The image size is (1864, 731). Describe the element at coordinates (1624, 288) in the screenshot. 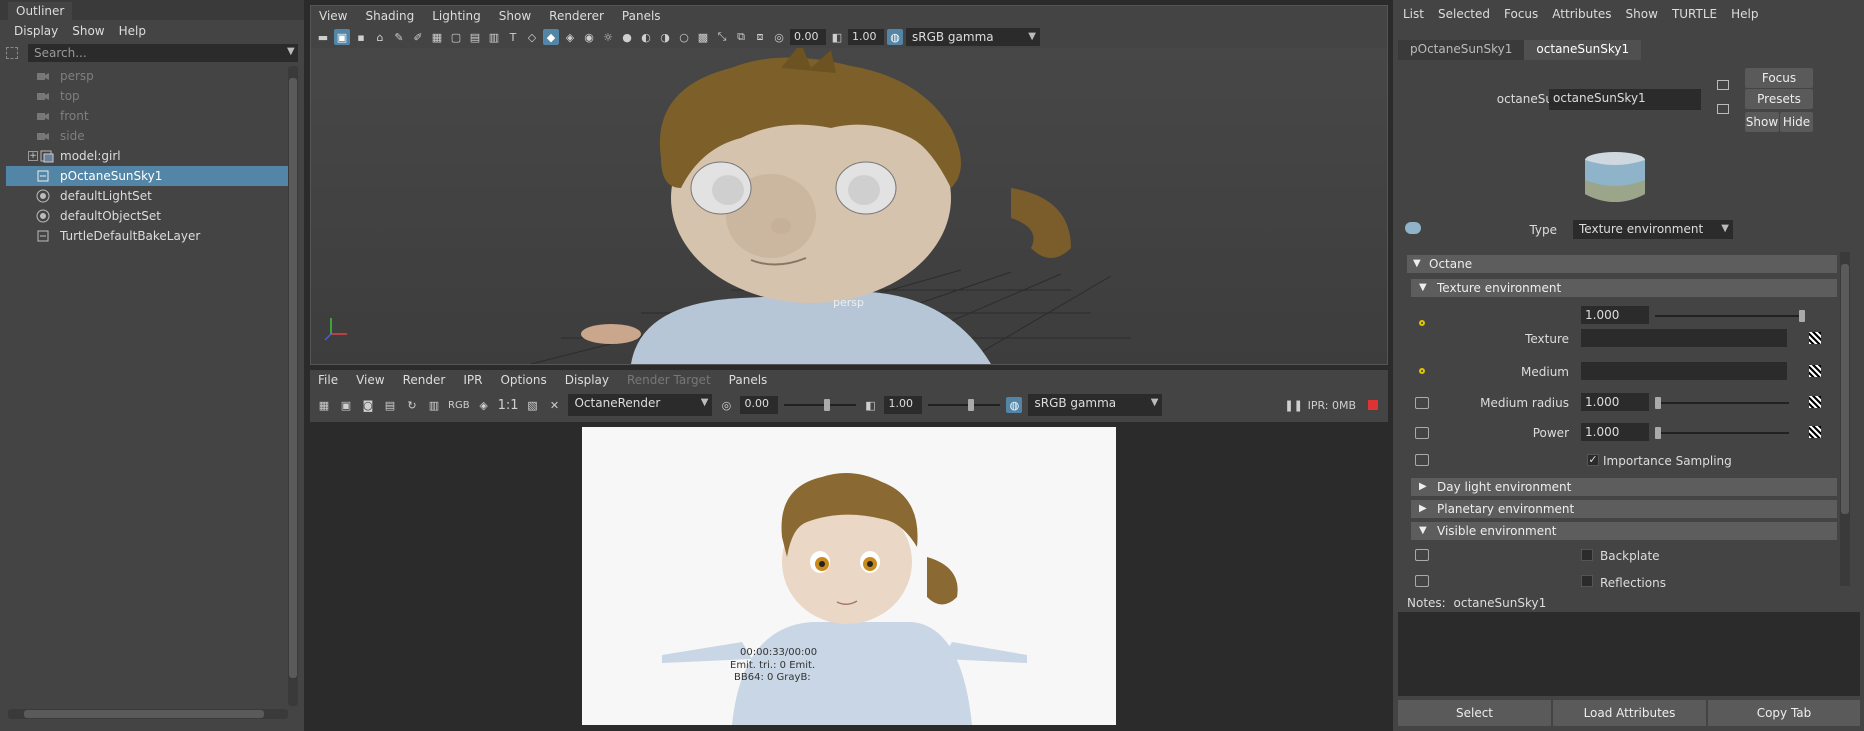

I see `section-texture-environment: ▼ Texture environment` at that location.